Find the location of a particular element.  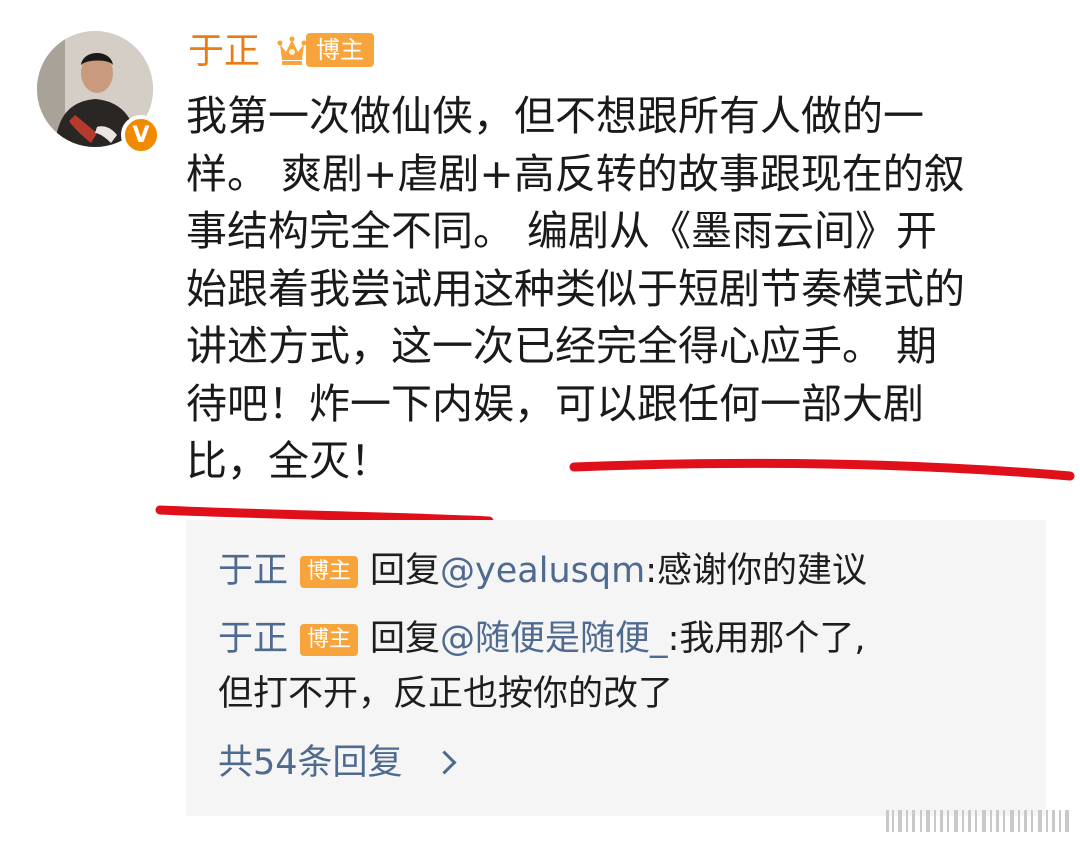

reply-text: :我用那个了, is located at coordinates (766, 639).